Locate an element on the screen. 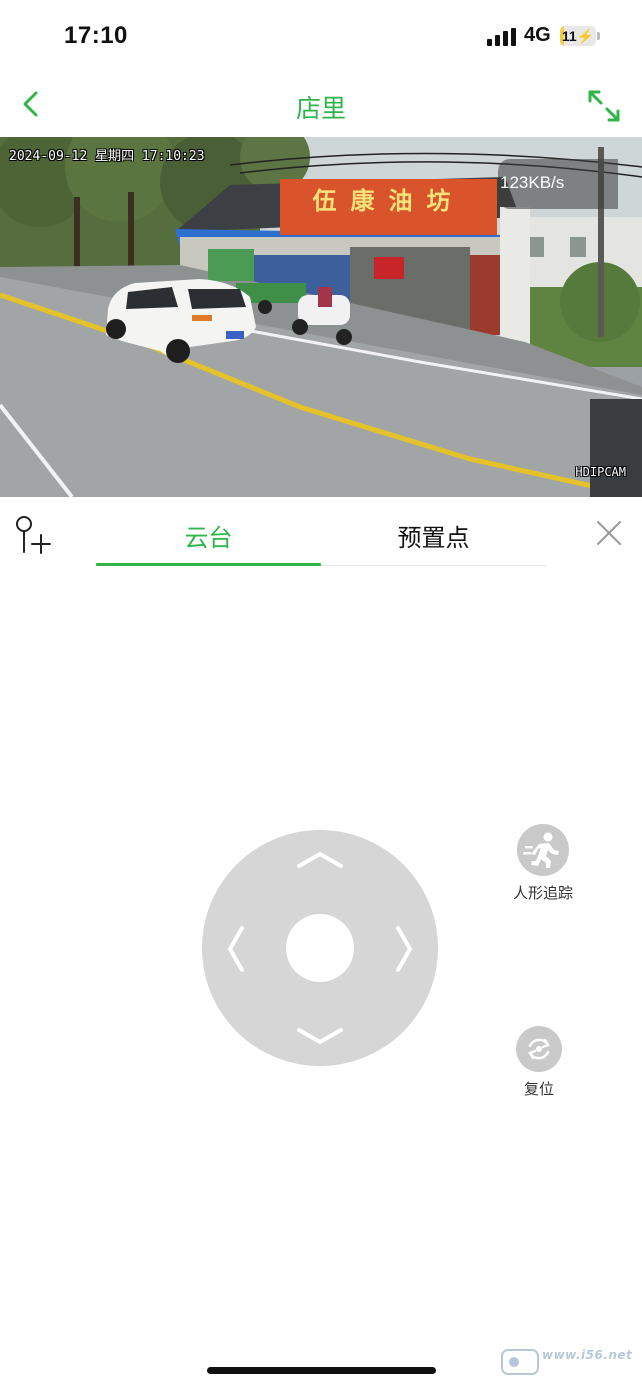  pan-up-button is located at coordinates (320, 860).